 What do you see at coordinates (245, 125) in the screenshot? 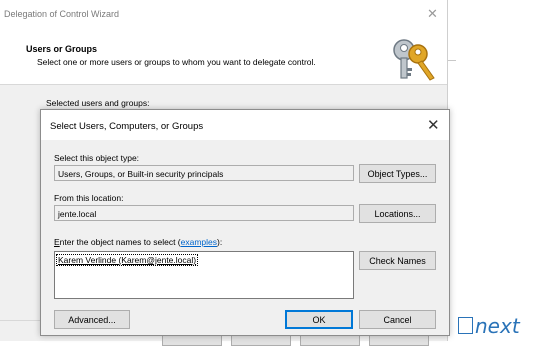
I see `dialog-titlebar: Select Users, Computers, or Groups ✕` at bounding box center [245, 125].